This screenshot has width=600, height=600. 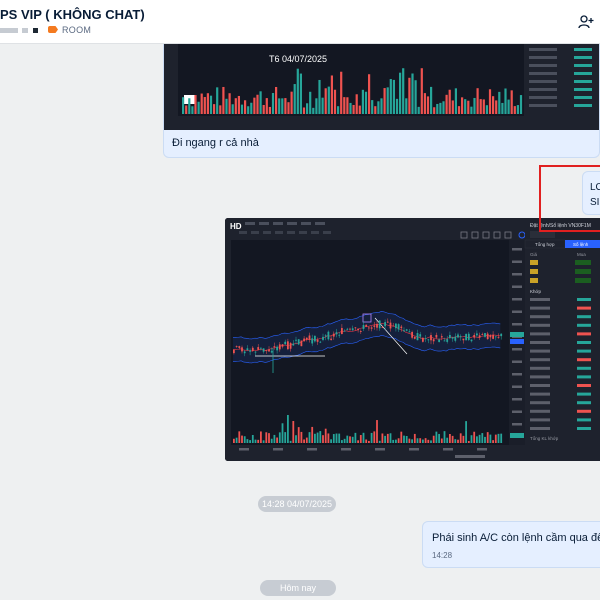 What do you see at coordinates (292, 223) in the screenshot?
I see `toolbar-item` at bounding box center [292, 223].